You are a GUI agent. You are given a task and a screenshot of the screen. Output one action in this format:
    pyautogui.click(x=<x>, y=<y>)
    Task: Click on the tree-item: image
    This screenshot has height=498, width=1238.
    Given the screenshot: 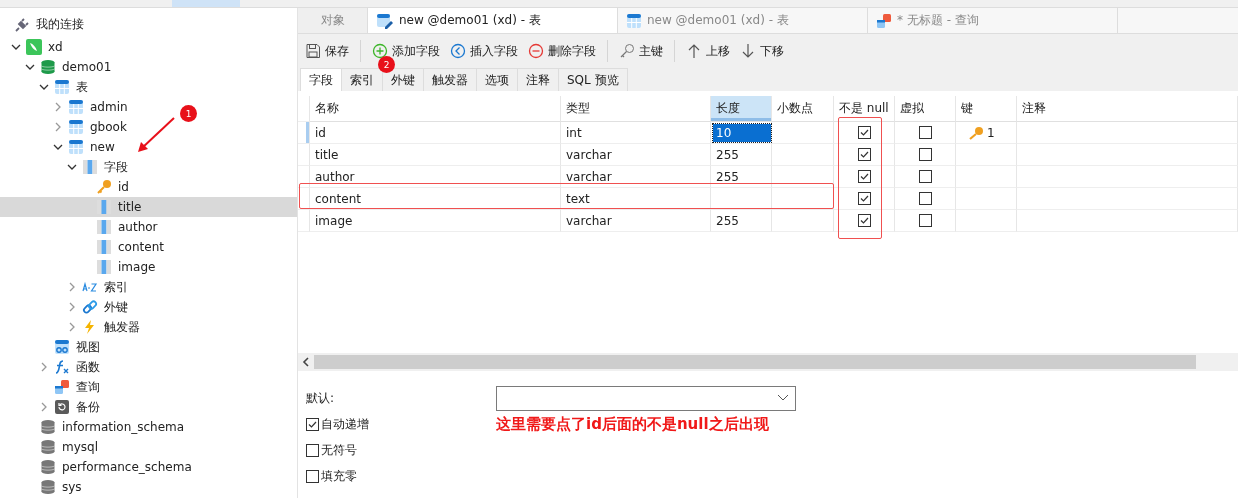 What is the action you would take?
    pyautogui.click(x=81, y=267)
    